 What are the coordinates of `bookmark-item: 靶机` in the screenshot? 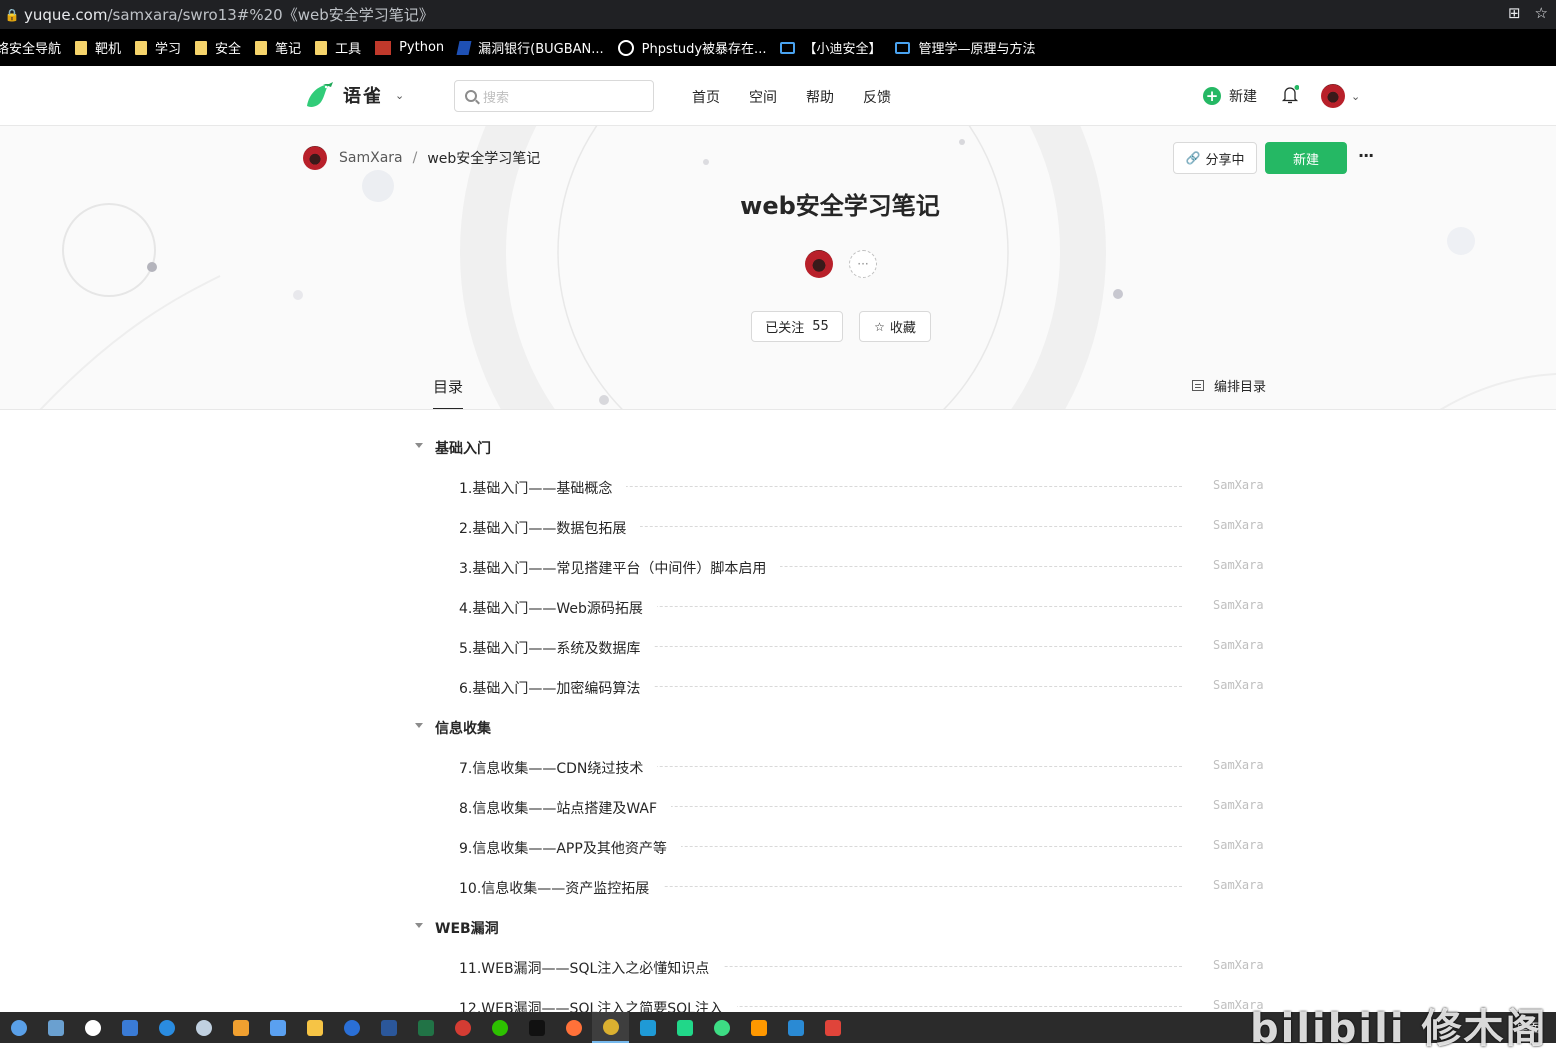 It's located at (98, 47).